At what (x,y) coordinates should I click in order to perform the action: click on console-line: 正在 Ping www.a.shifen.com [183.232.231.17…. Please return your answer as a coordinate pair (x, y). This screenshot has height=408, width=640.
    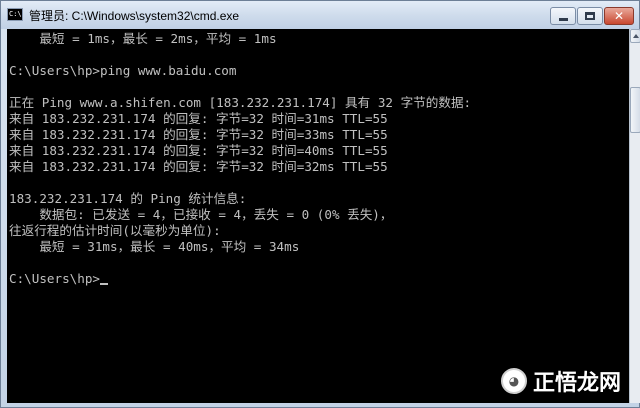
    Looking at the image, I should click on (240, 102).